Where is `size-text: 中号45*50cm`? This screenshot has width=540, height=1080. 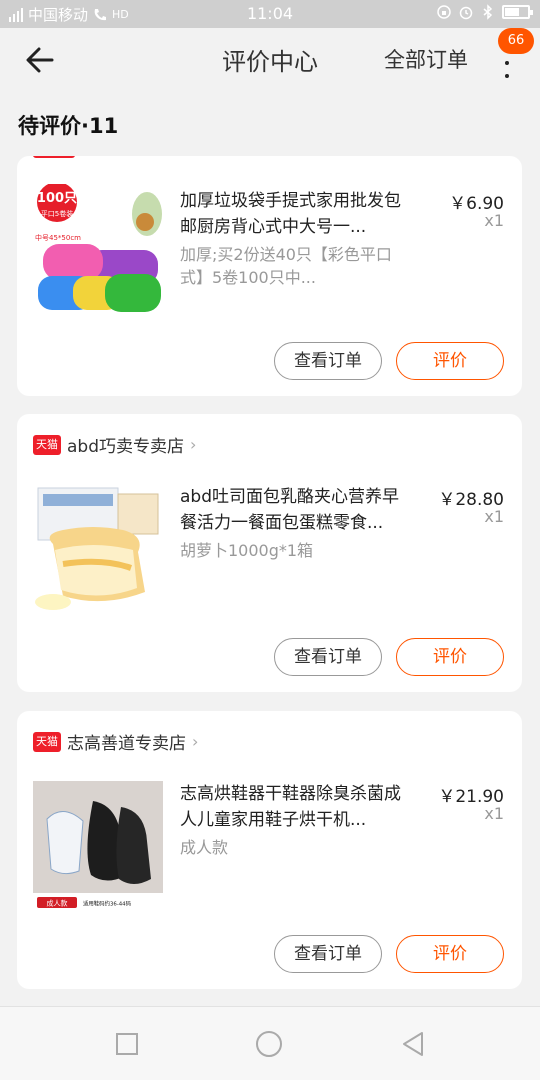
size-text: 中号45*50cm is located at coordinates (58, 237).